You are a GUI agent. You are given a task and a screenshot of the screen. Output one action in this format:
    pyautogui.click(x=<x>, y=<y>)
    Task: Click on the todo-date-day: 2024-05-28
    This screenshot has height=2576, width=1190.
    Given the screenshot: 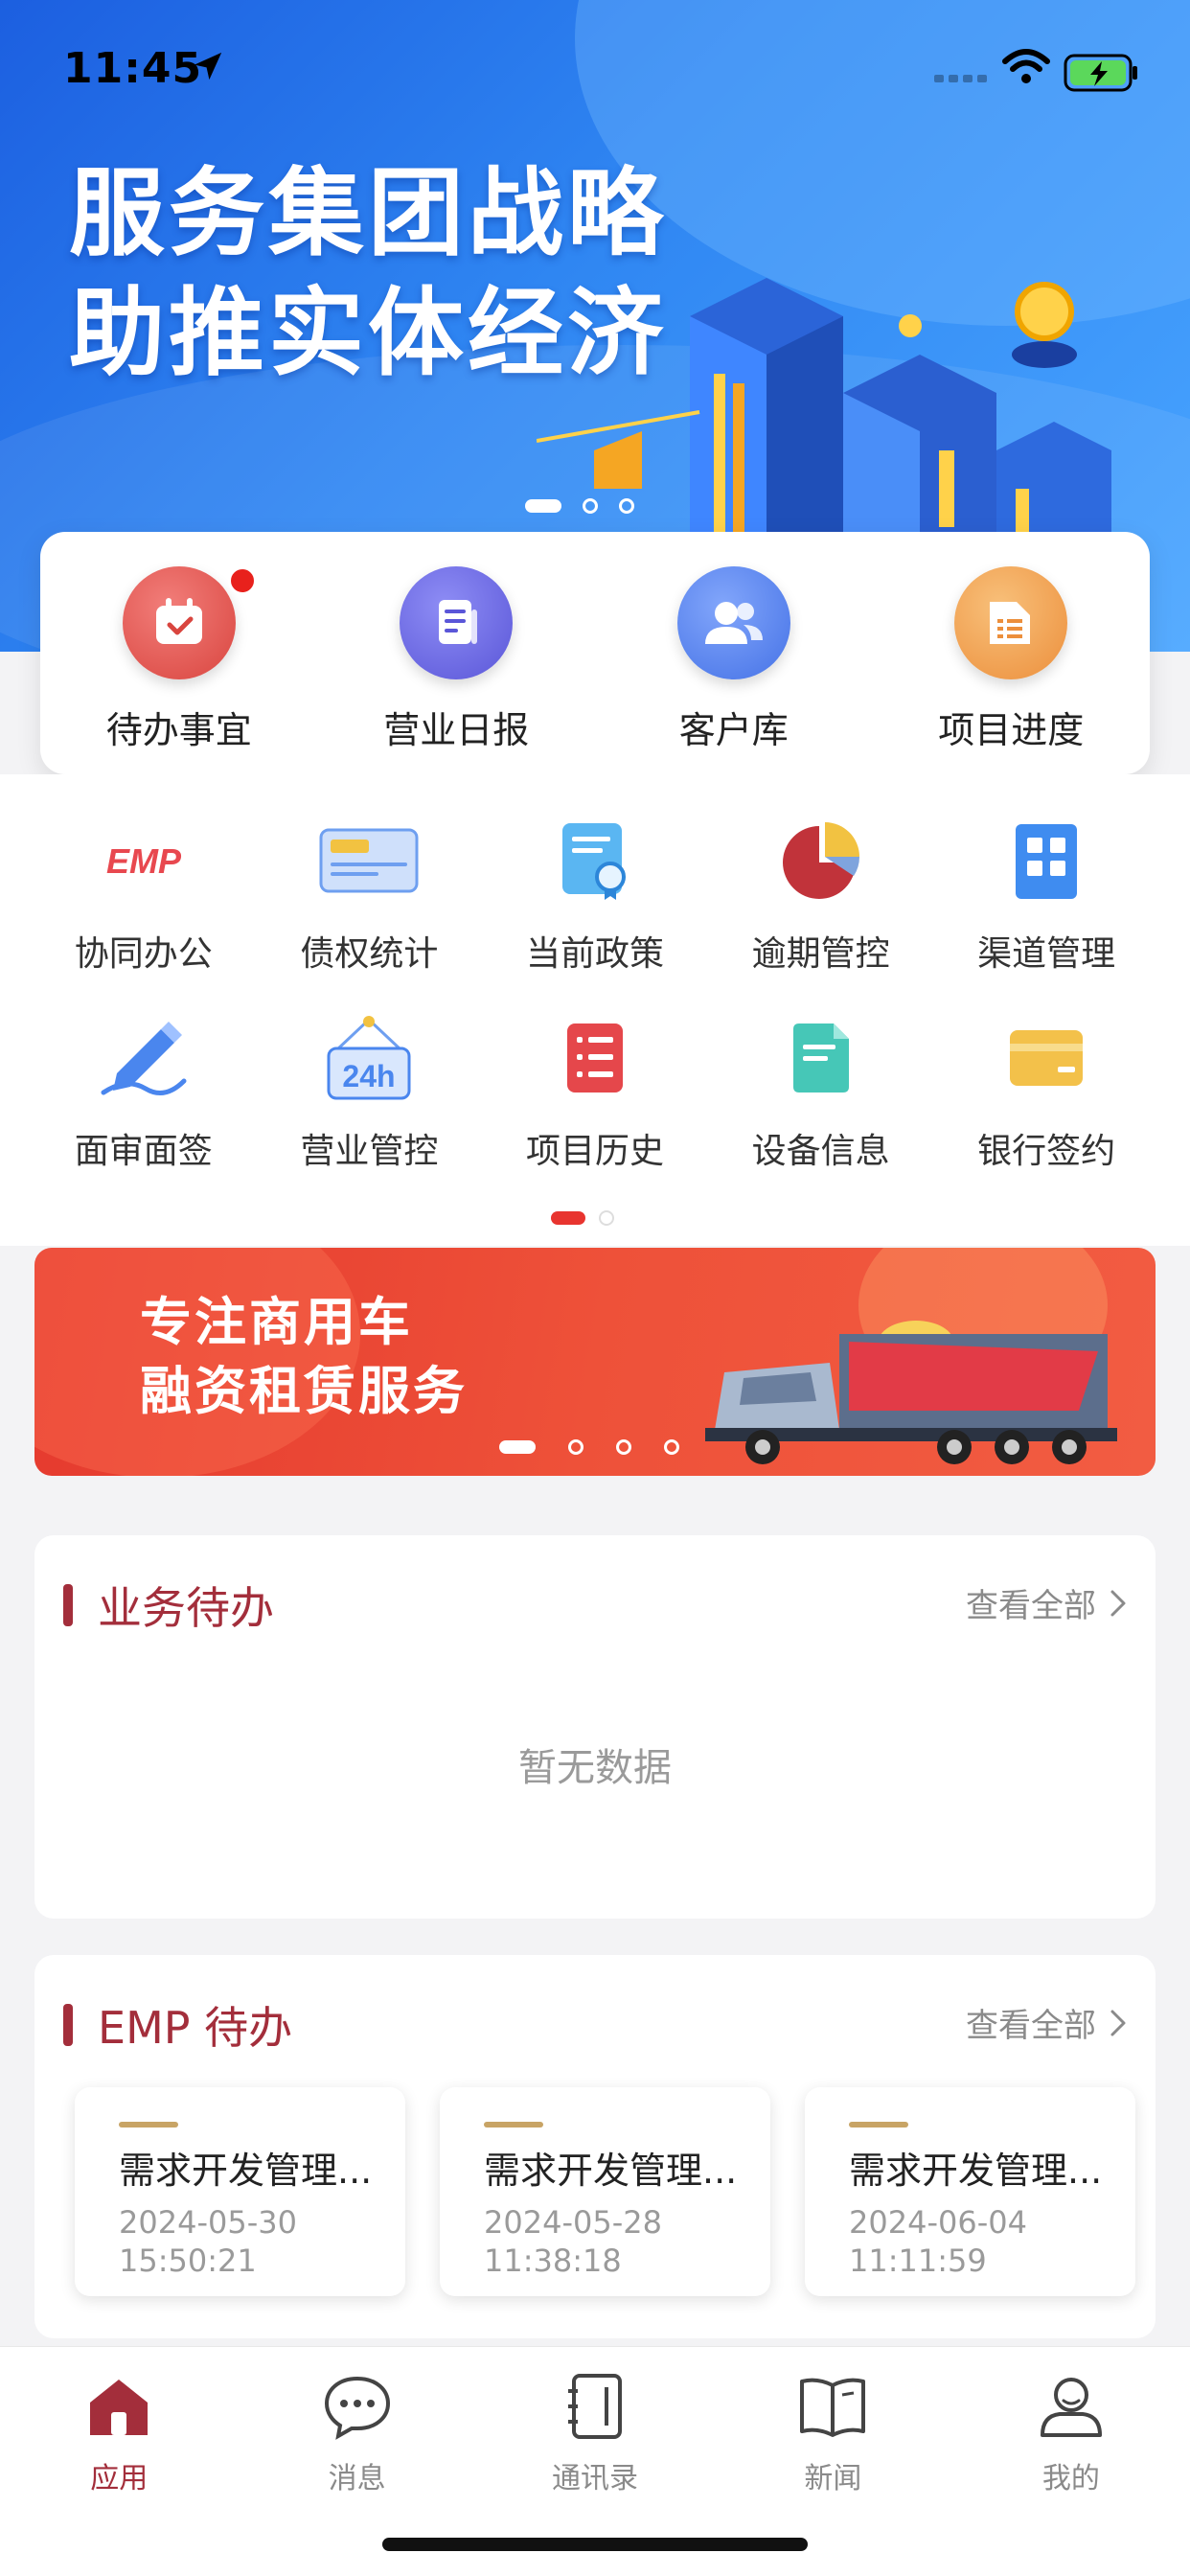 What is the action you would take?
    pyautogui.click(x=573, y=2222)
    